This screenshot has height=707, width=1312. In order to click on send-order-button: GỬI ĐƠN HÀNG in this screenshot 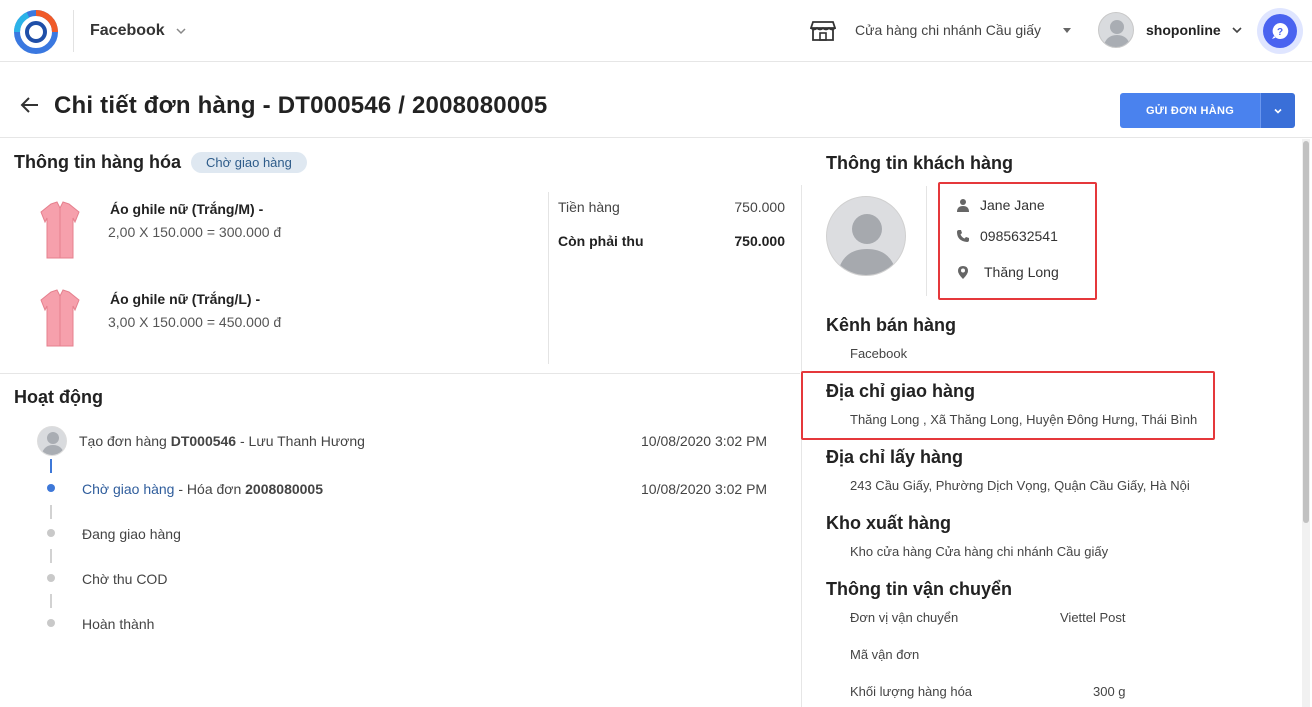, I will do `click(1190, 110)`.